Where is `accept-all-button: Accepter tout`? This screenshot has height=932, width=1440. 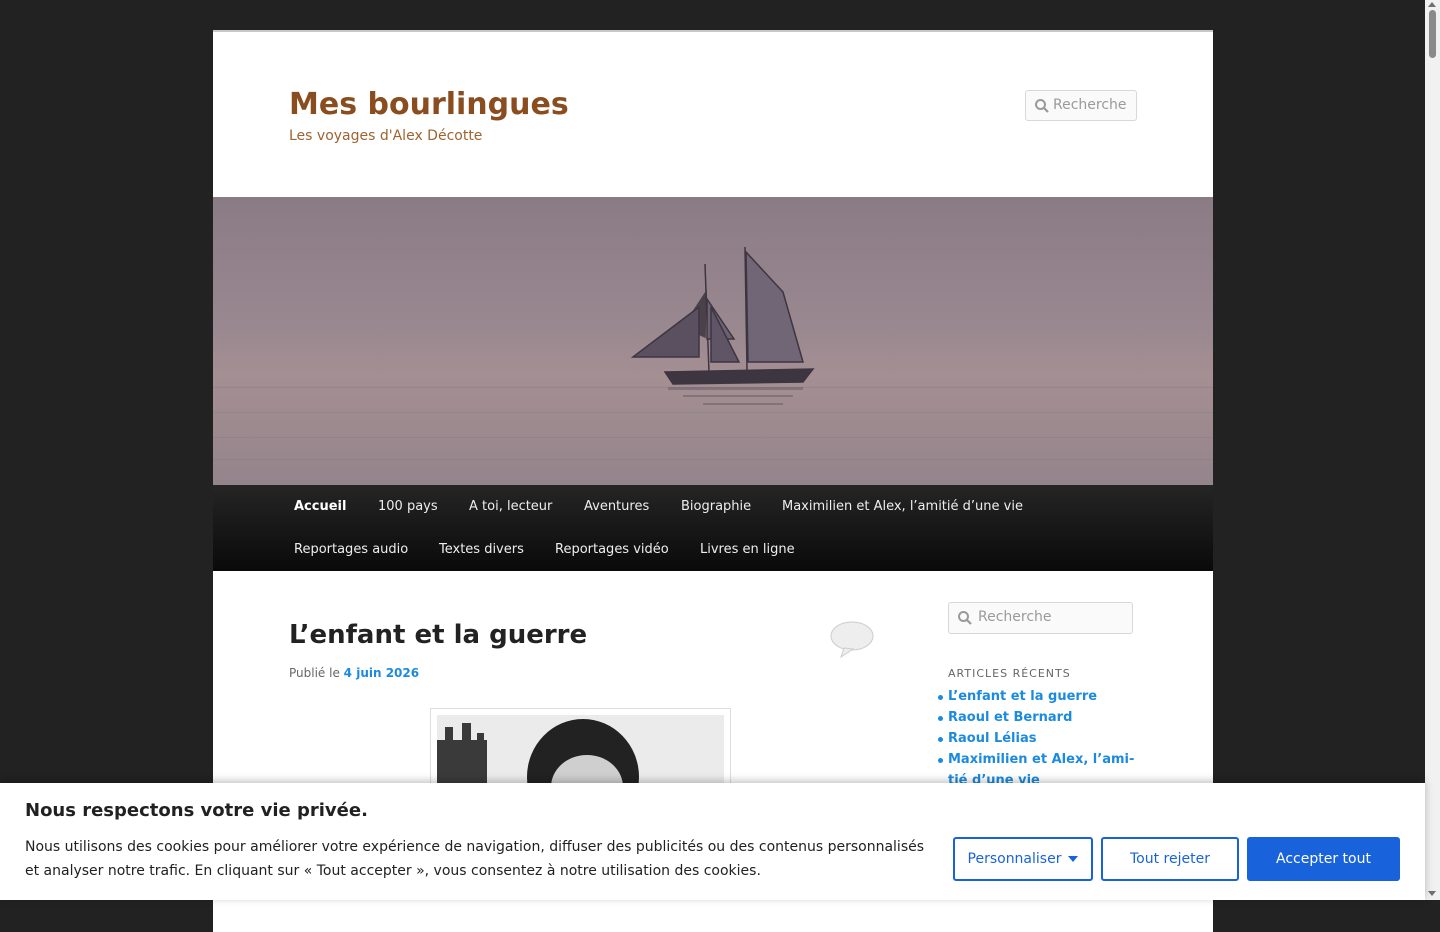
accept-all-button: Accepter tout is located at coordinates (1323, 859).